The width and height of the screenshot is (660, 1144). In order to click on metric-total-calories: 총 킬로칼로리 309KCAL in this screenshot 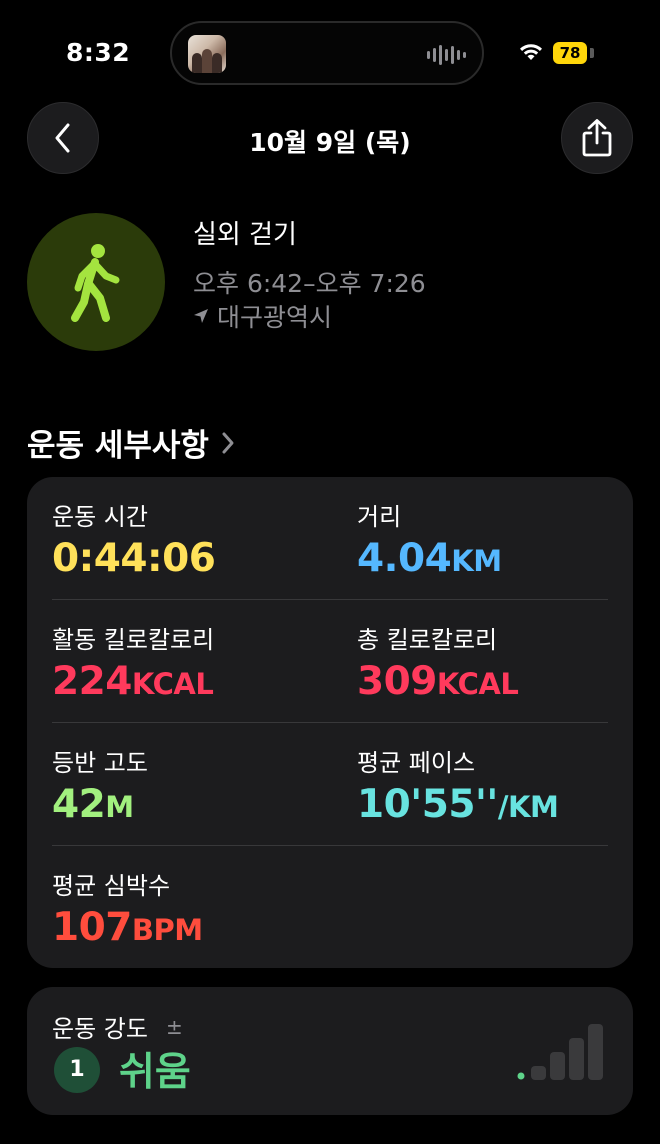, I will do `click(438, 662)`.